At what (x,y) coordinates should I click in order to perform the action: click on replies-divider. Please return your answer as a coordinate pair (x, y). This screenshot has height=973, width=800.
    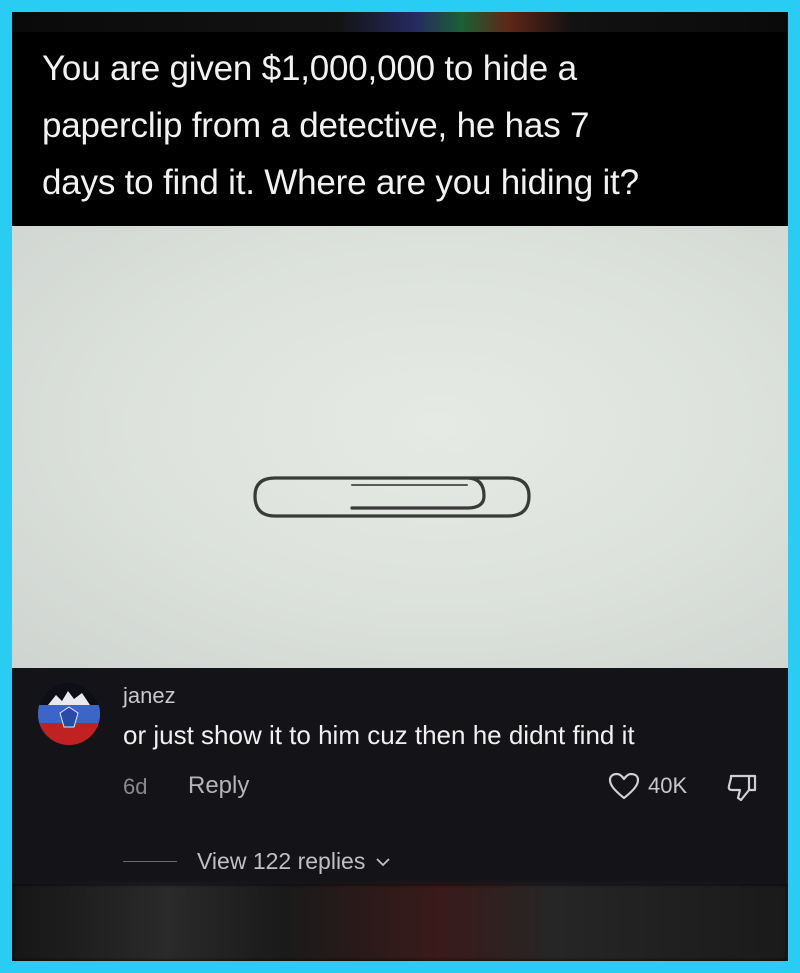
    Looking at the image, I should click on (150, 861).